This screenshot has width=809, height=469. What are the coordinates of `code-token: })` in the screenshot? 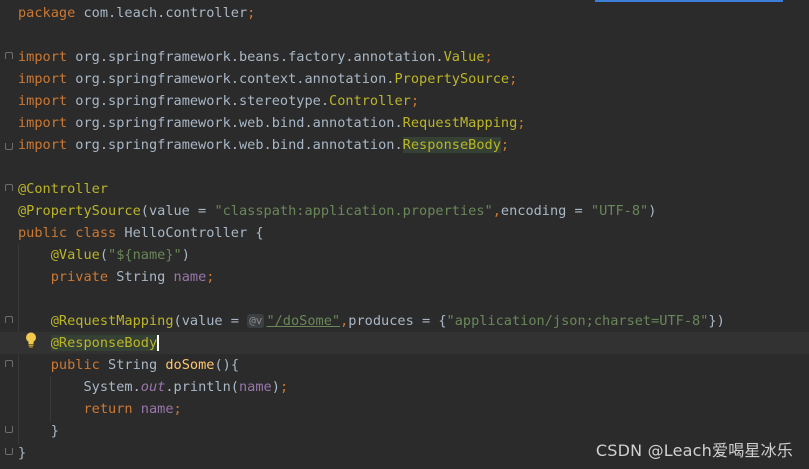 It's located at (716, 321).